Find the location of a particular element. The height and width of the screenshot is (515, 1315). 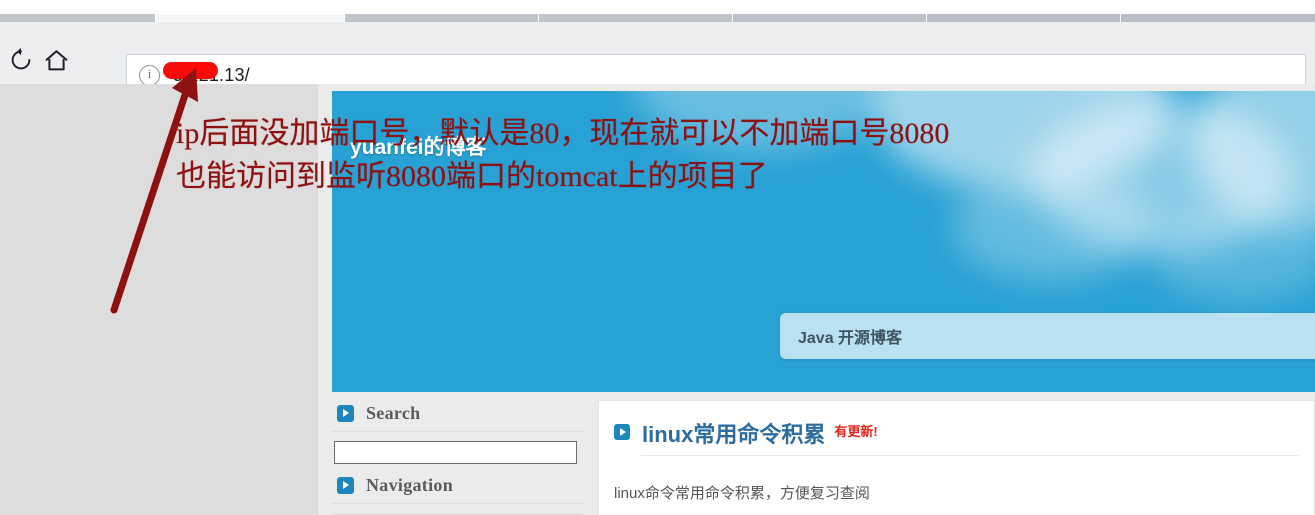

browser-toolbar: i 5.221.13/ is located at coordinates (657, 59).